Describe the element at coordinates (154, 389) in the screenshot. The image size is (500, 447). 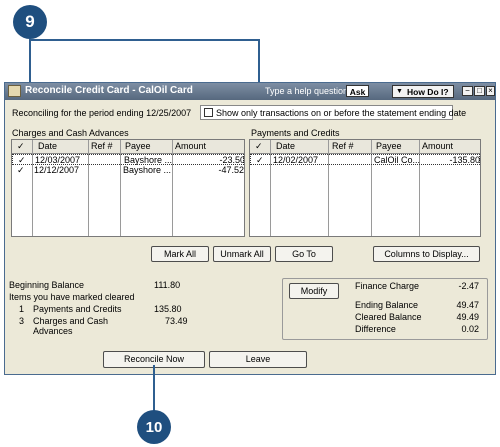
I see `callout-10-line` at that location.